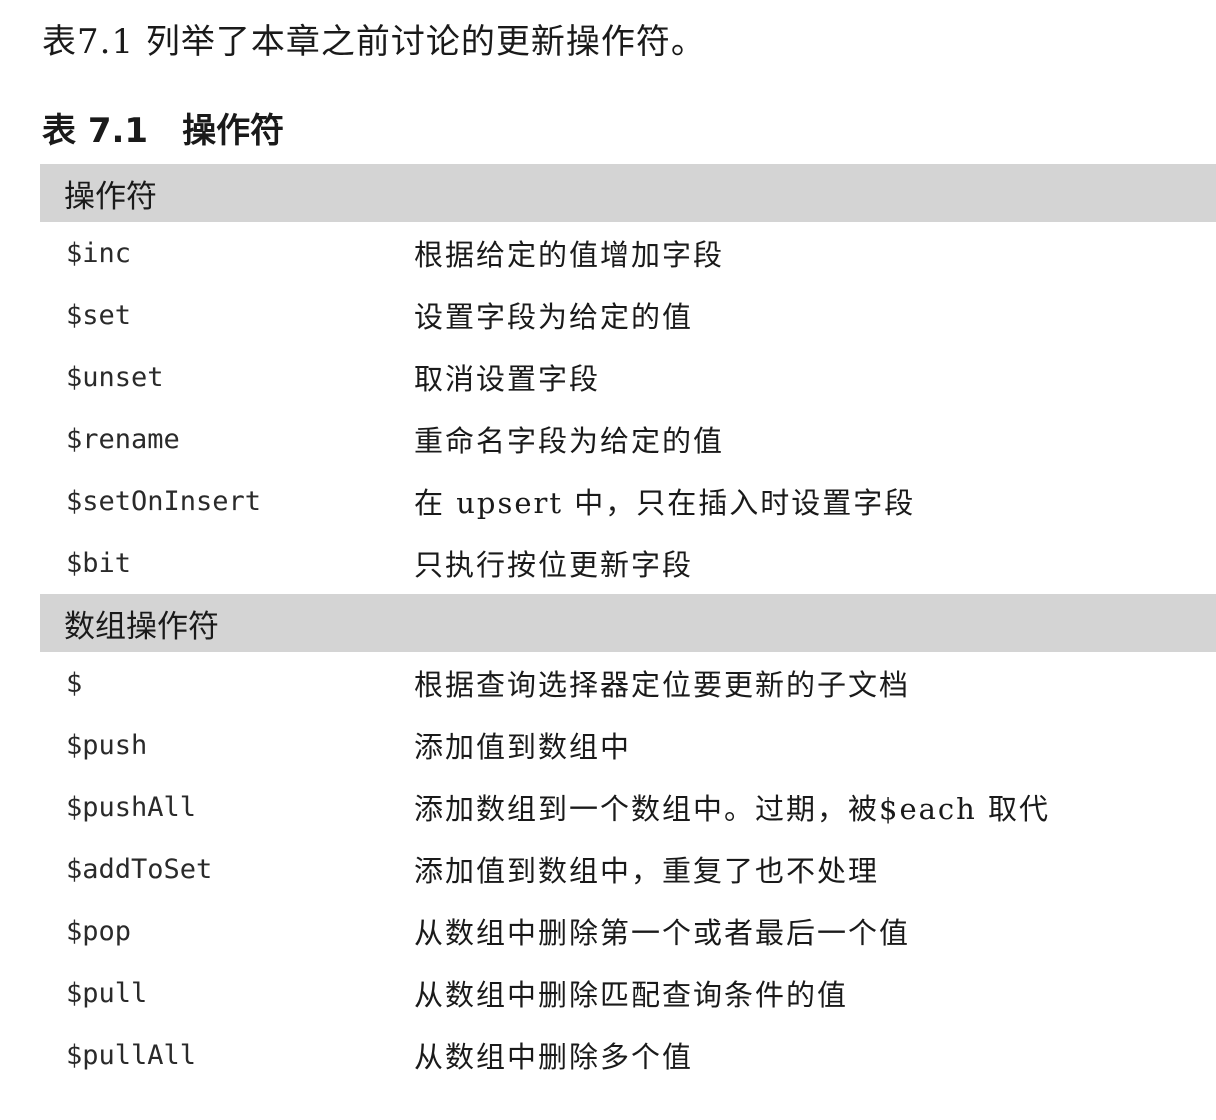  Describe the element at coordinates (115, 377) in the screenshot. I see `operator-cell: $unset` at that location.